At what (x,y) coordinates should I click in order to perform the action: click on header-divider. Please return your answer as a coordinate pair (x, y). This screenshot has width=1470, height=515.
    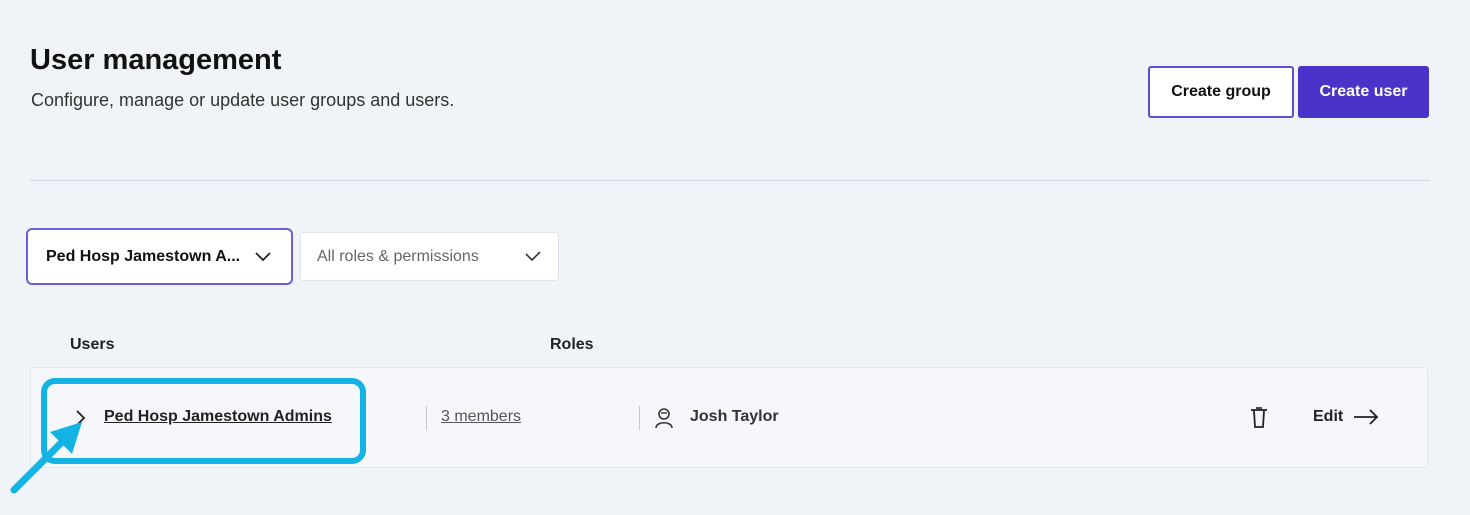
    Looking at the image, I should click on (730, 180).